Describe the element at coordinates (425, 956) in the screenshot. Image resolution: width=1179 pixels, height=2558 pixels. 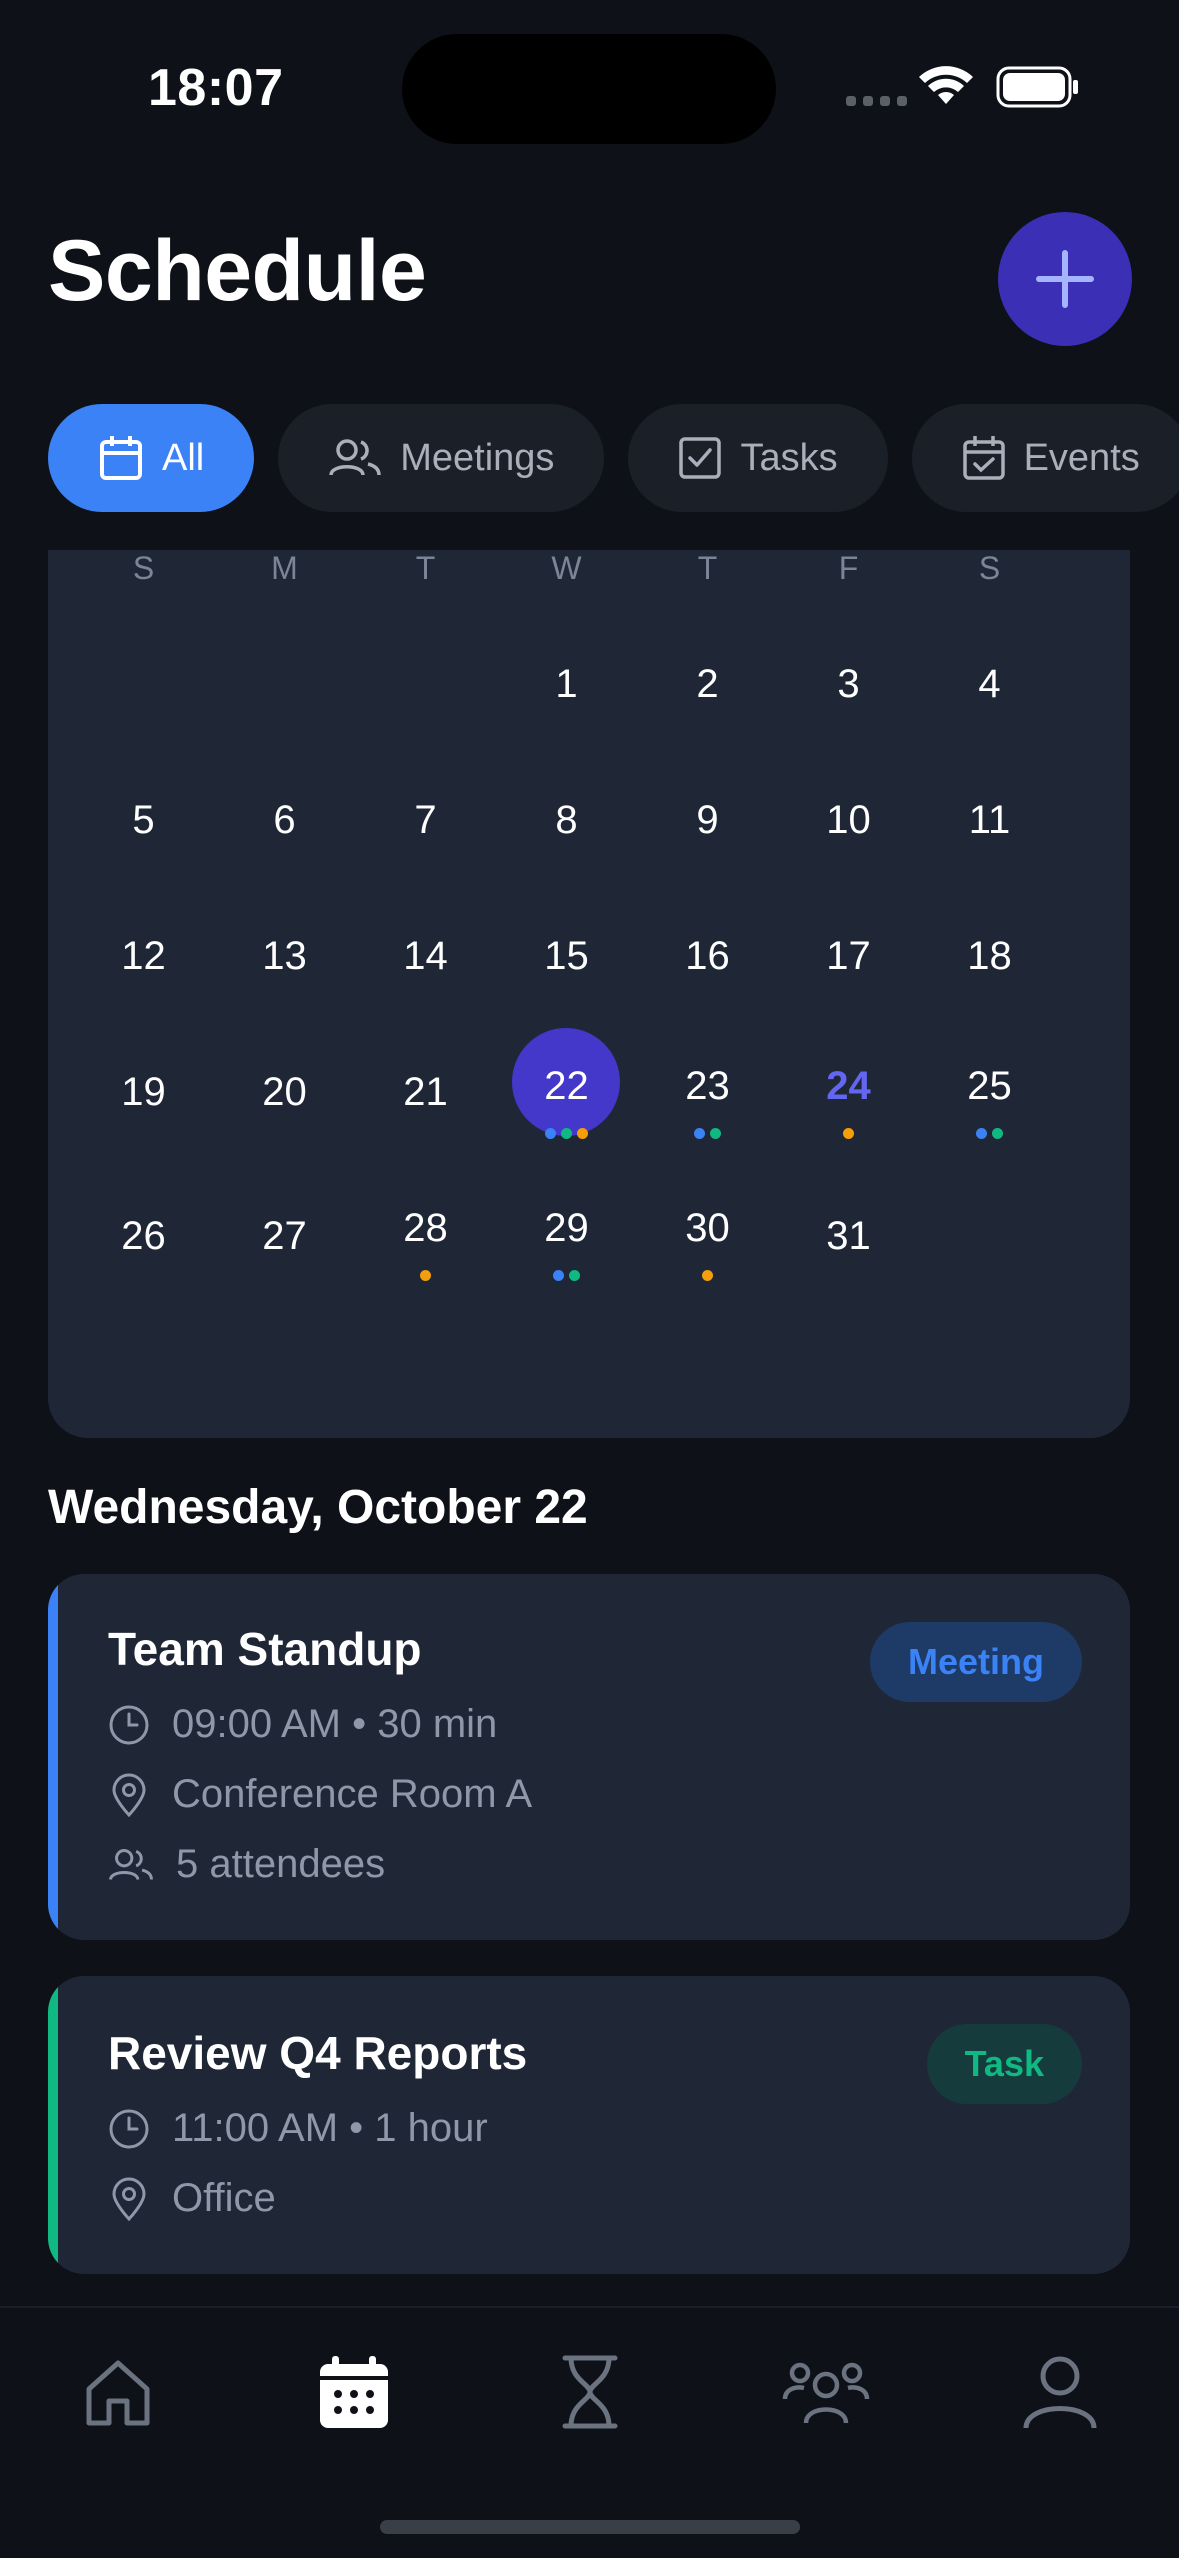
I see `calendar-day: 14` at that location.